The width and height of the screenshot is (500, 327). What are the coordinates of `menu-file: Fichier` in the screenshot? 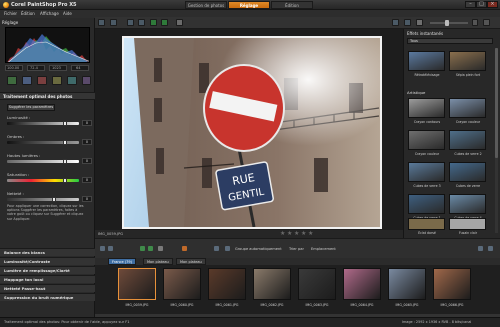 It's located at (10, 13).